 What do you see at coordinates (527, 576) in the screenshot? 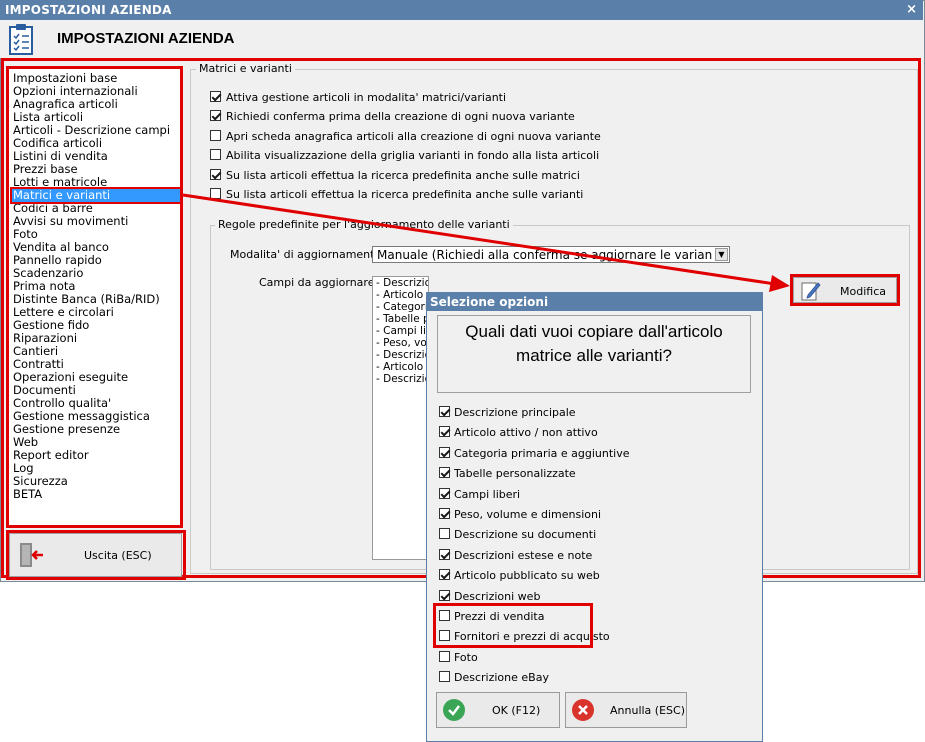
I see `dialog-option-label: Articolo pubblicato su web` at bounding box center [527, 576].